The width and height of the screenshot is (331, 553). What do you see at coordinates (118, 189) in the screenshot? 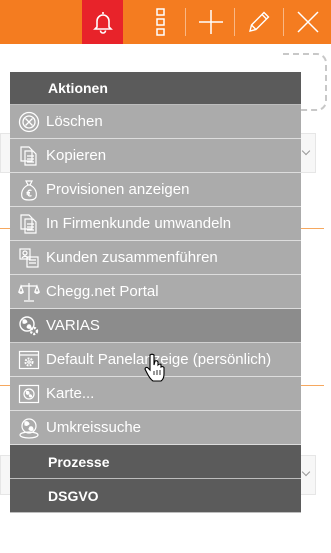
I see `menu-item-label: Provisionen anzeigen` at bounding box center [118, 189].